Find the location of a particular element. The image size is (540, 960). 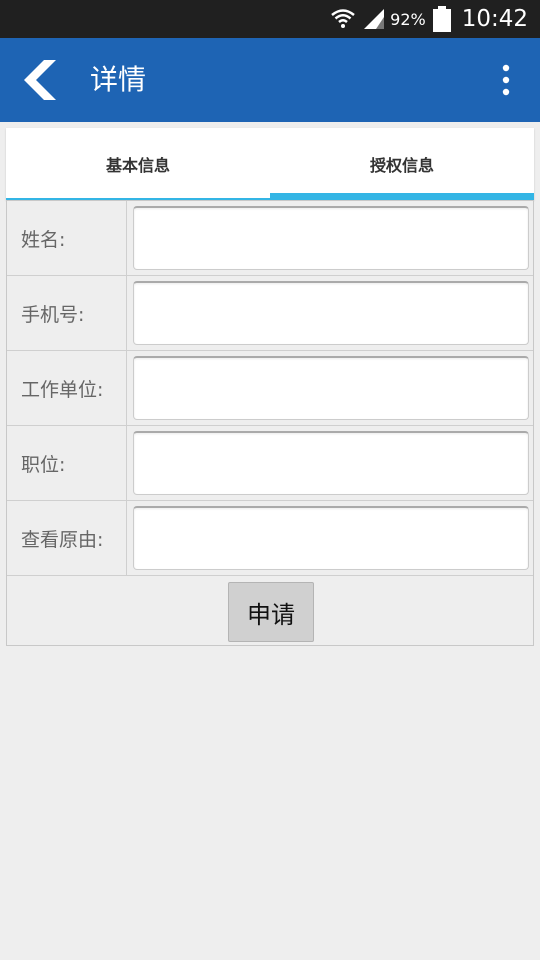

page-title: 详情 is located at coordinates (118, 79).